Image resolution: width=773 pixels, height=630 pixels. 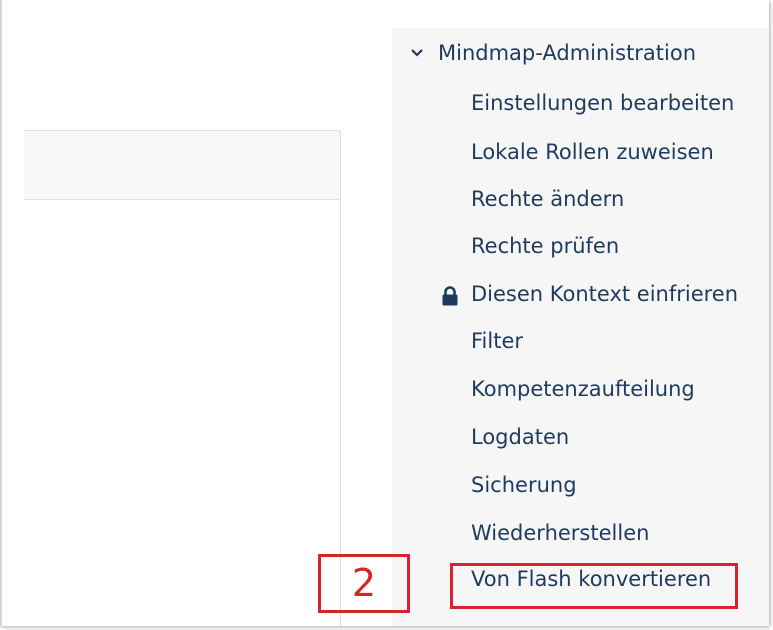 I want to click on content-header-bar, so click(x=182, y=165).